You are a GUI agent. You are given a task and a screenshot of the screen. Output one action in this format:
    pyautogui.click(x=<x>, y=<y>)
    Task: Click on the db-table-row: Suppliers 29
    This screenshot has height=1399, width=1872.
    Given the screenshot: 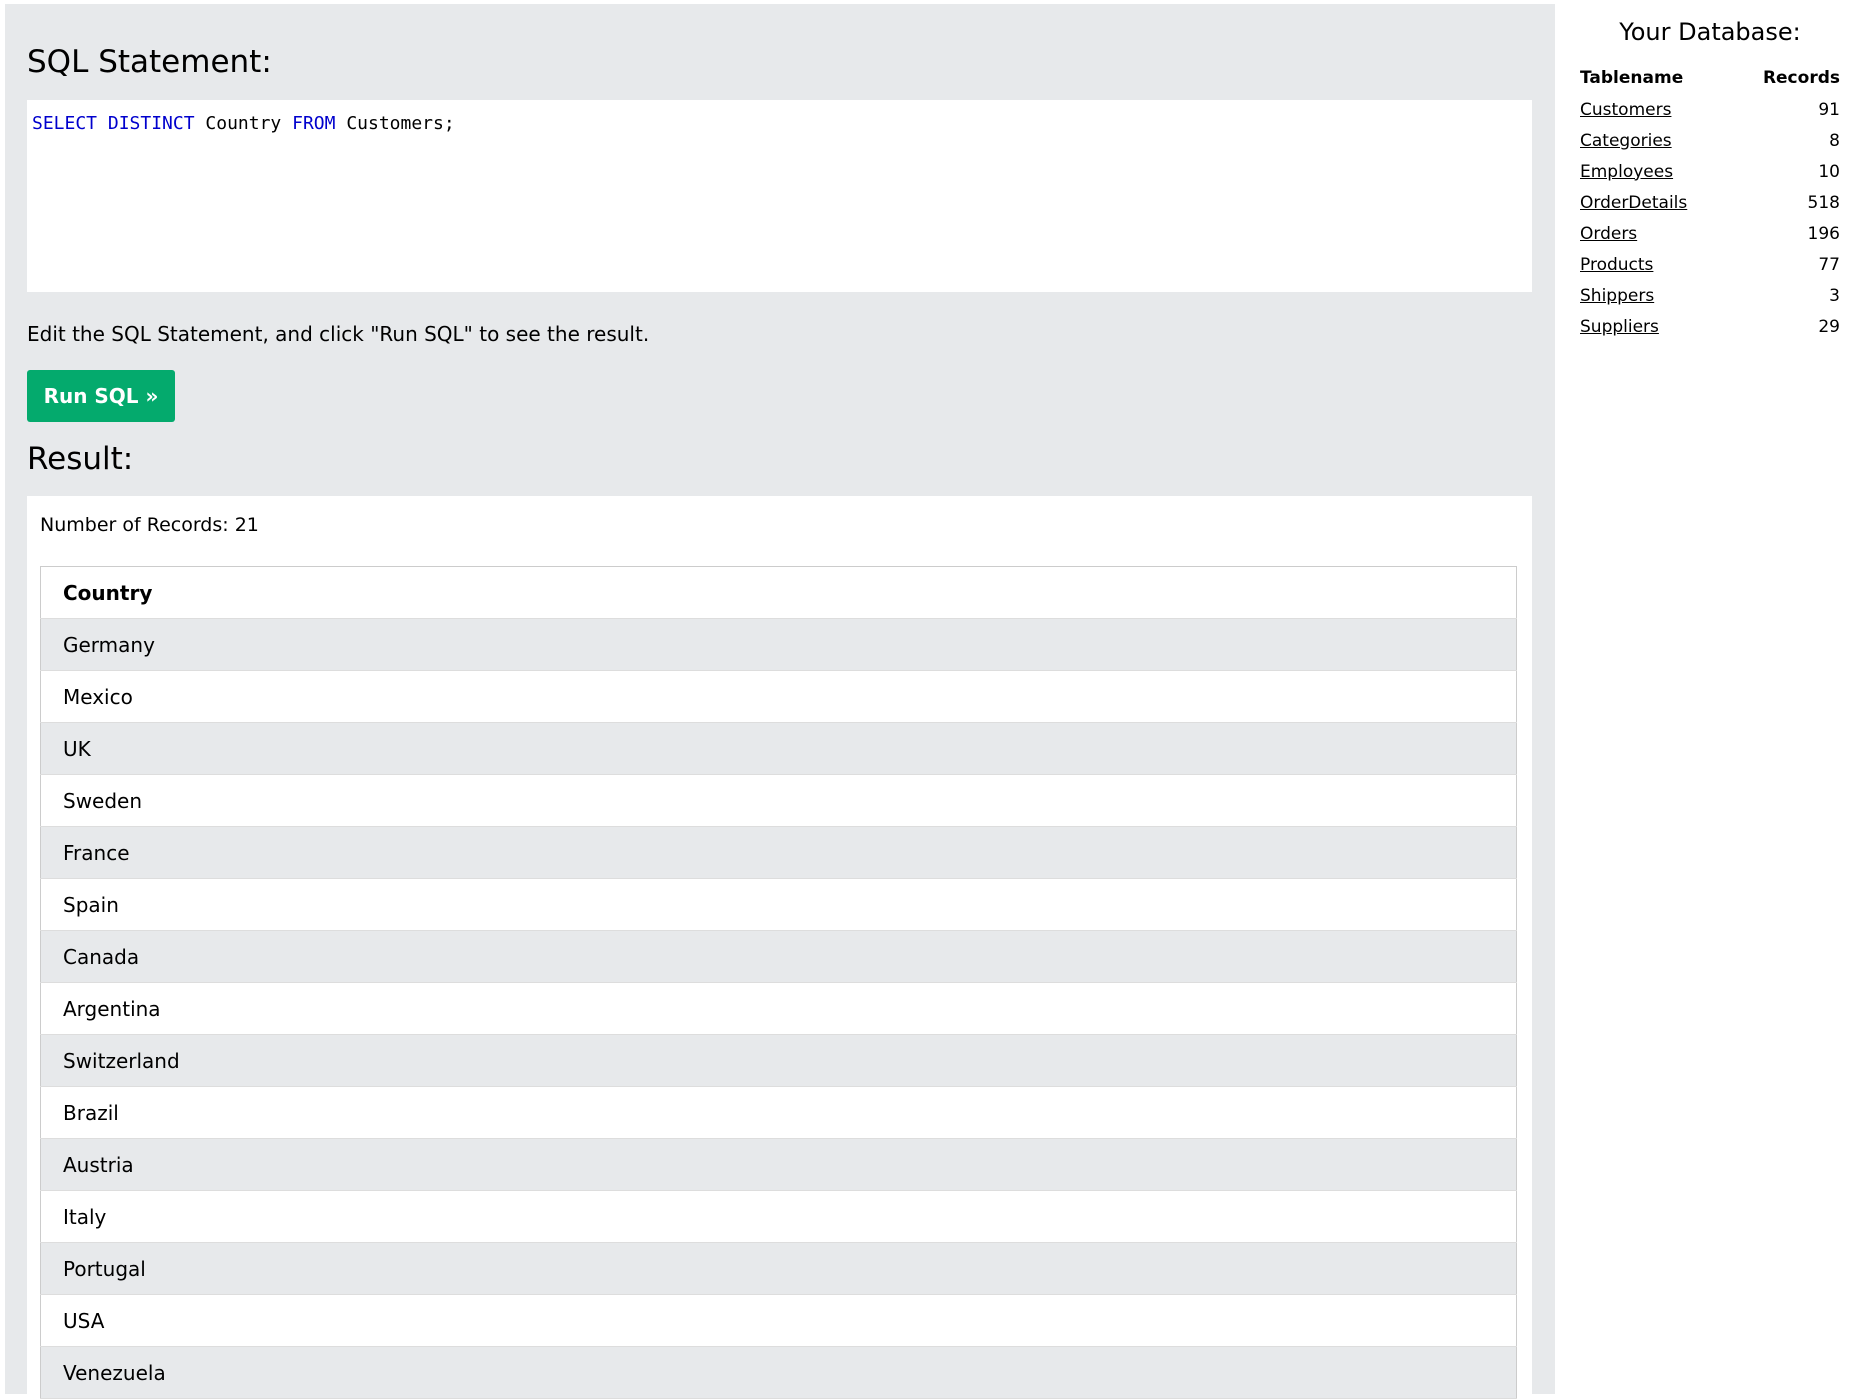 What is the action you would take?
    pyautogui.click(x=1710, y=326)
    